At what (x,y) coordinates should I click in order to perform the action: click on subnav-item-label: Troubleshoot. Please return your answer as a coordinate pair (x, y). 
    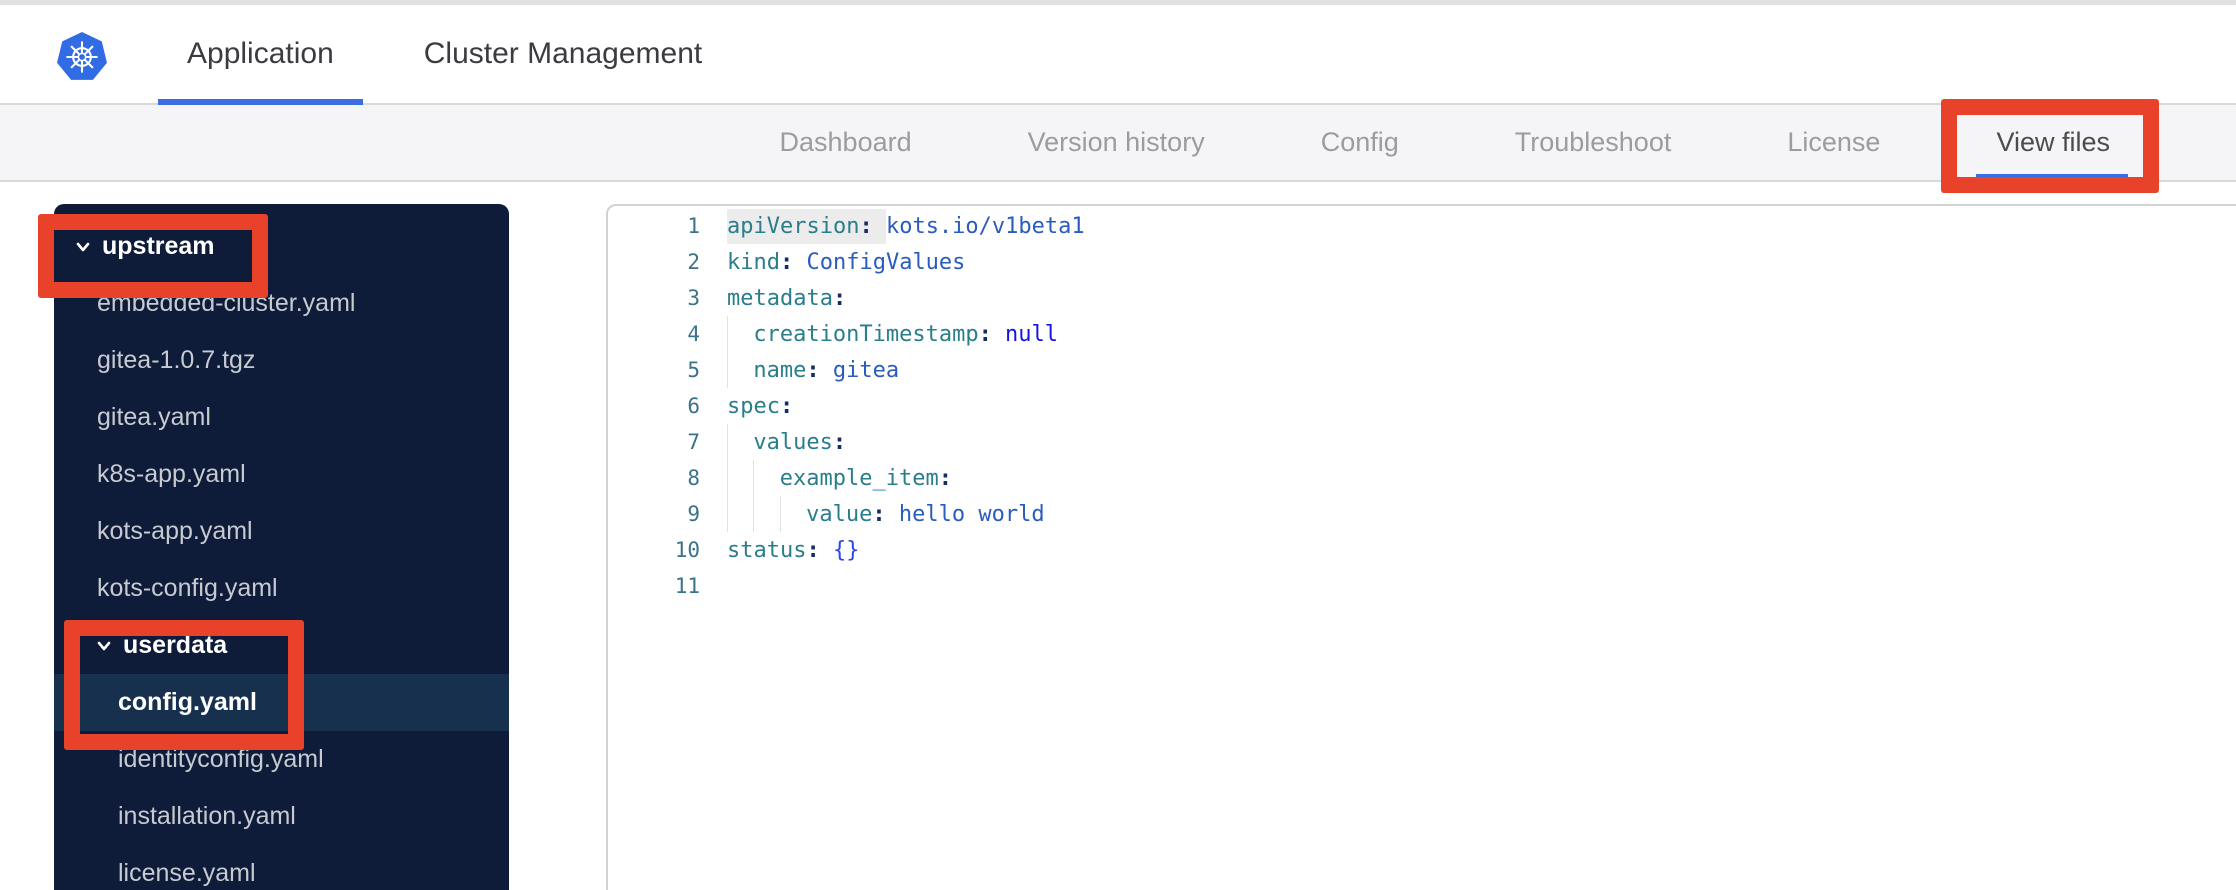
    Looking at the image, I should click on (1593, 142).